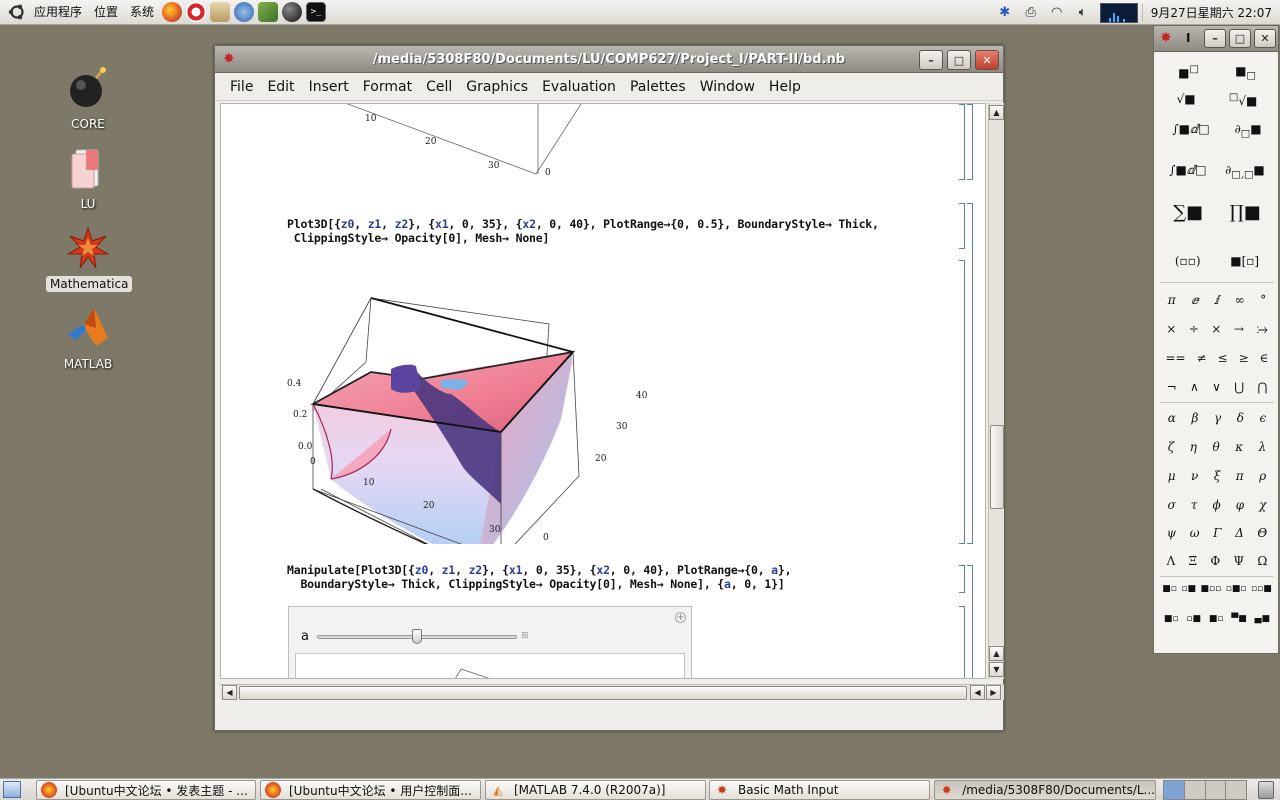 The height and width of the screenshot is (800, 1280). What do you see at coordinates (88, 339) in the screenshot?
I see `desktop-icon-matlab: MATLAB` at bounding box center [88, 339].